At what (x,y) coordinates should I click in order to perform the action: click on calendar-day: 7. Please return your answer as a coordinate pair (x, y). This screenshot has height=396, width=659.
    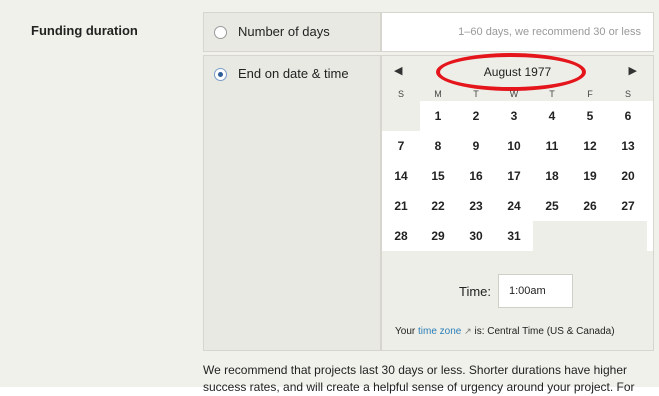
    Looking at the image, I should click on (401, 146).